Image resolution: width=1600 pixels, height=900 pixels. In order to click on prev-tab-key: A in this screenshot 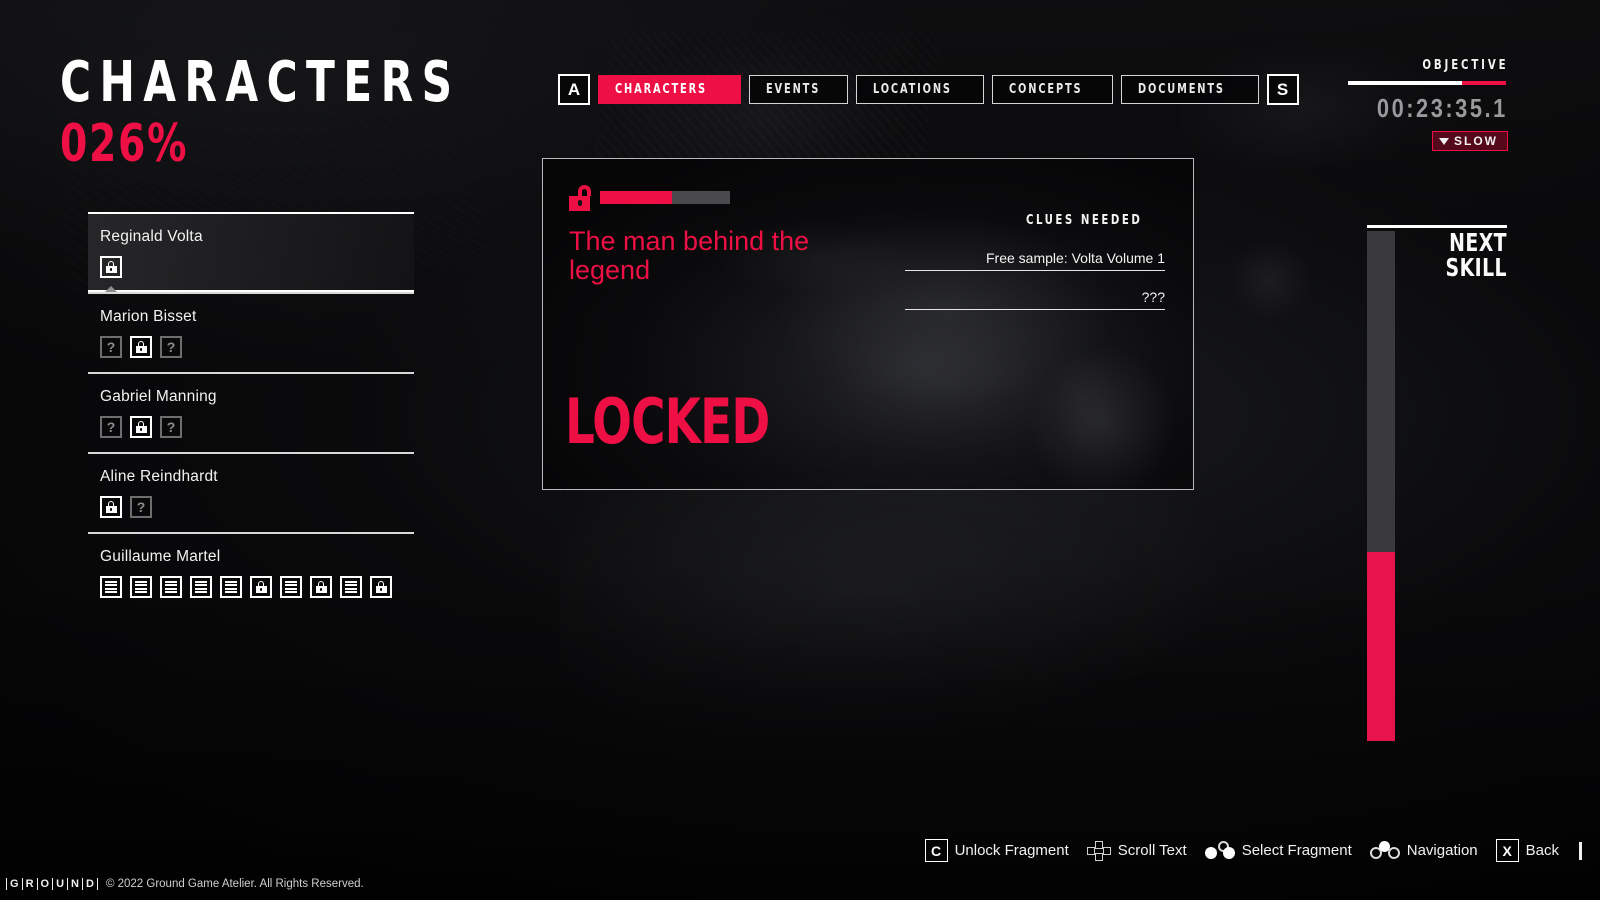, I will do `click(574, 89)`.